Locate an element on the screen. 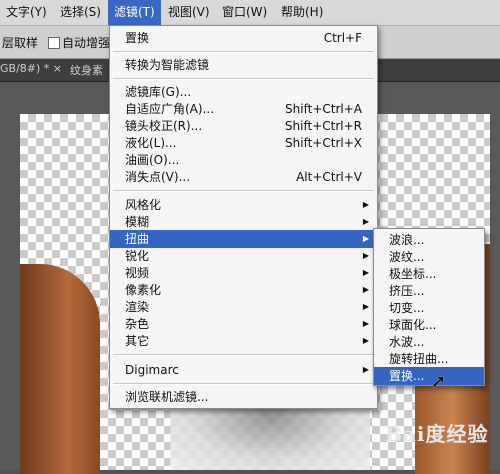 The image size is (500, 474). menu-item-video: 视频 ▶ is located at coordinates (243, 273).